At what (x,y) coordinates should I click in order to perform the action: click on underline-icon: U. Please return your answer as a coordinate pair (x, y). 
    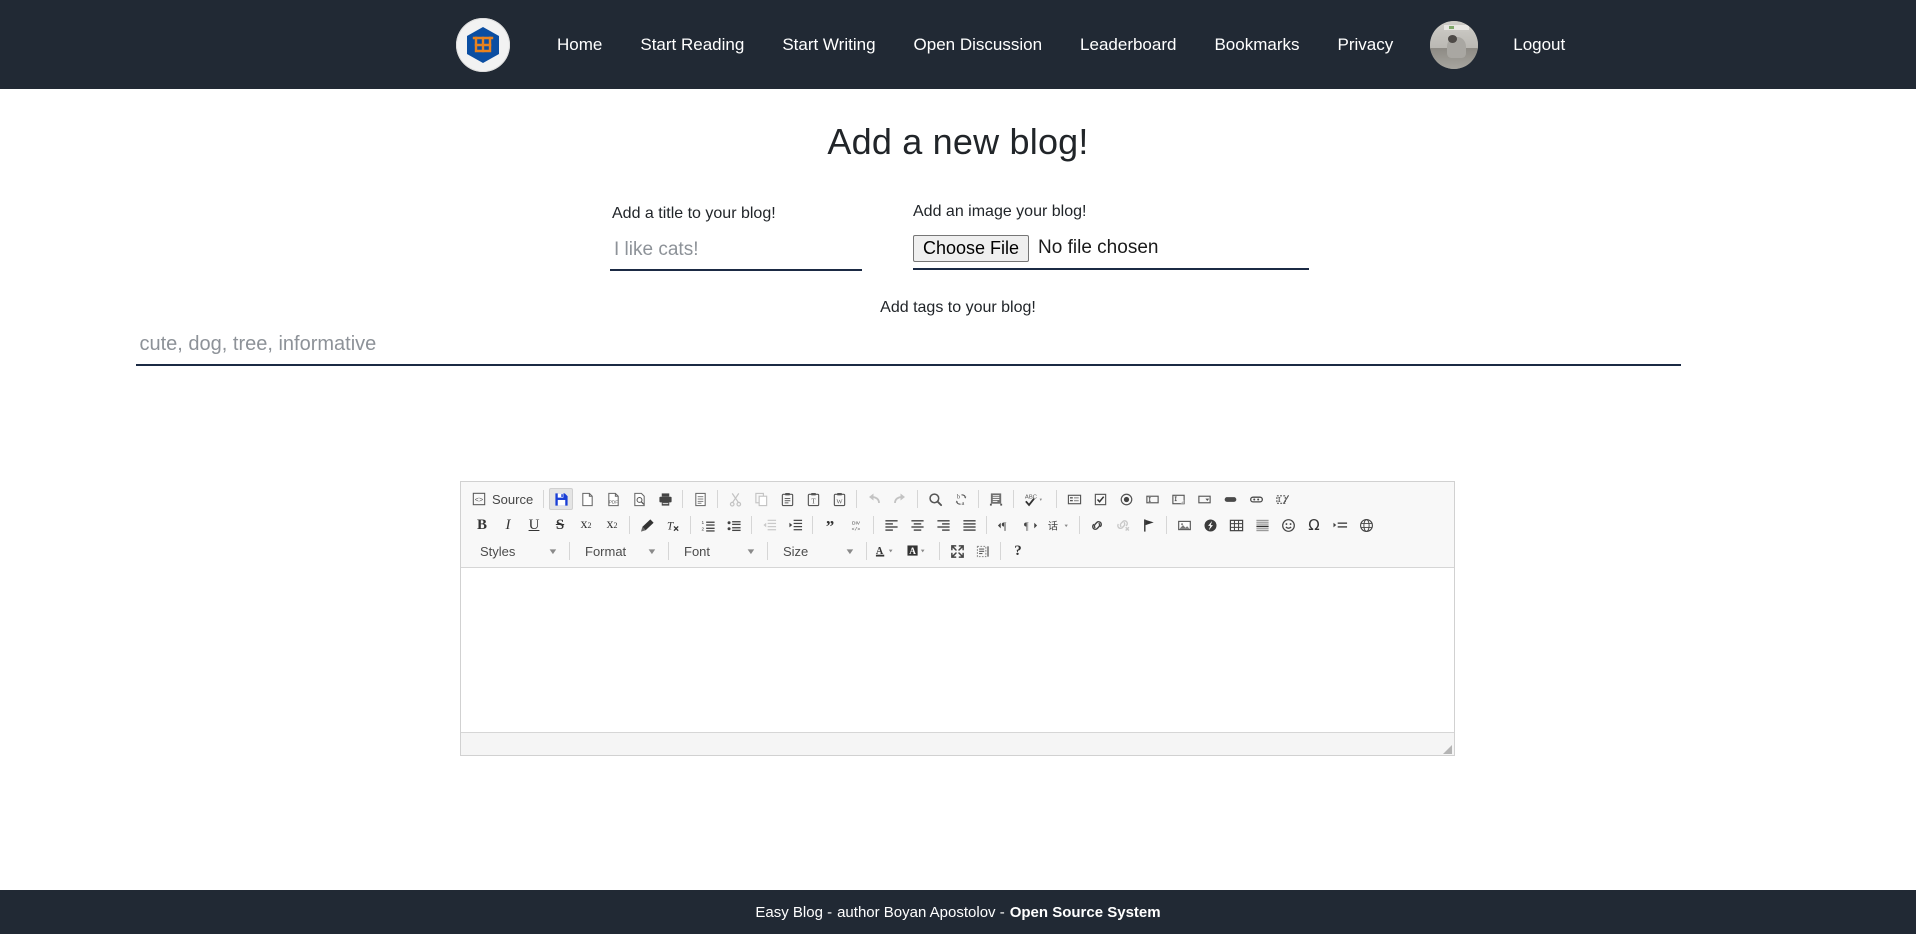
    Looking at the image, I should click on (534, 525).